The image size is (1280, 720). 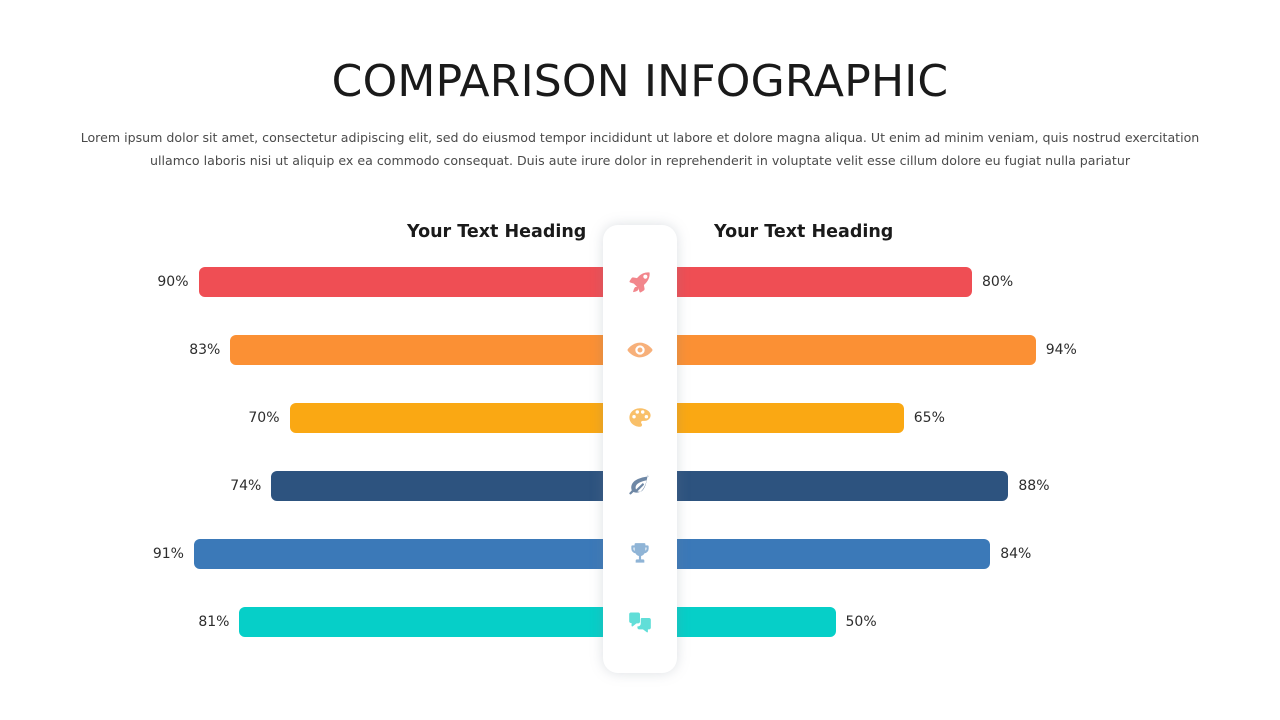 I want to click on right-value-label: 80%, so click(x=998, y=282).